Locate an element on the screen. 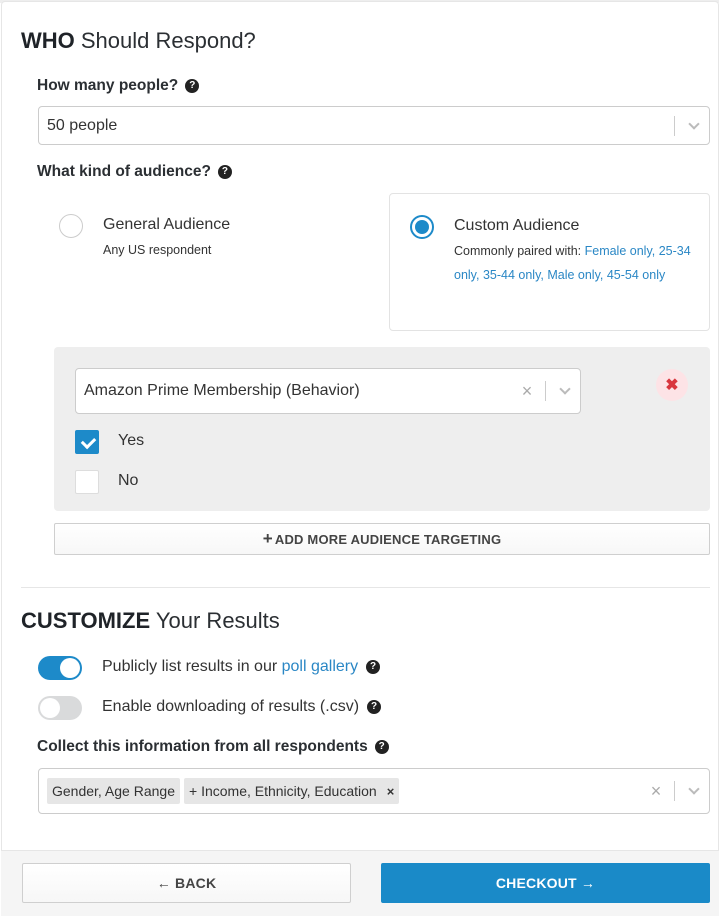 This screenshot has height=917, width=719. targeting-attribute-select: Amazon Prime Membership (Behavior) × is located at coordinates (328, 391).